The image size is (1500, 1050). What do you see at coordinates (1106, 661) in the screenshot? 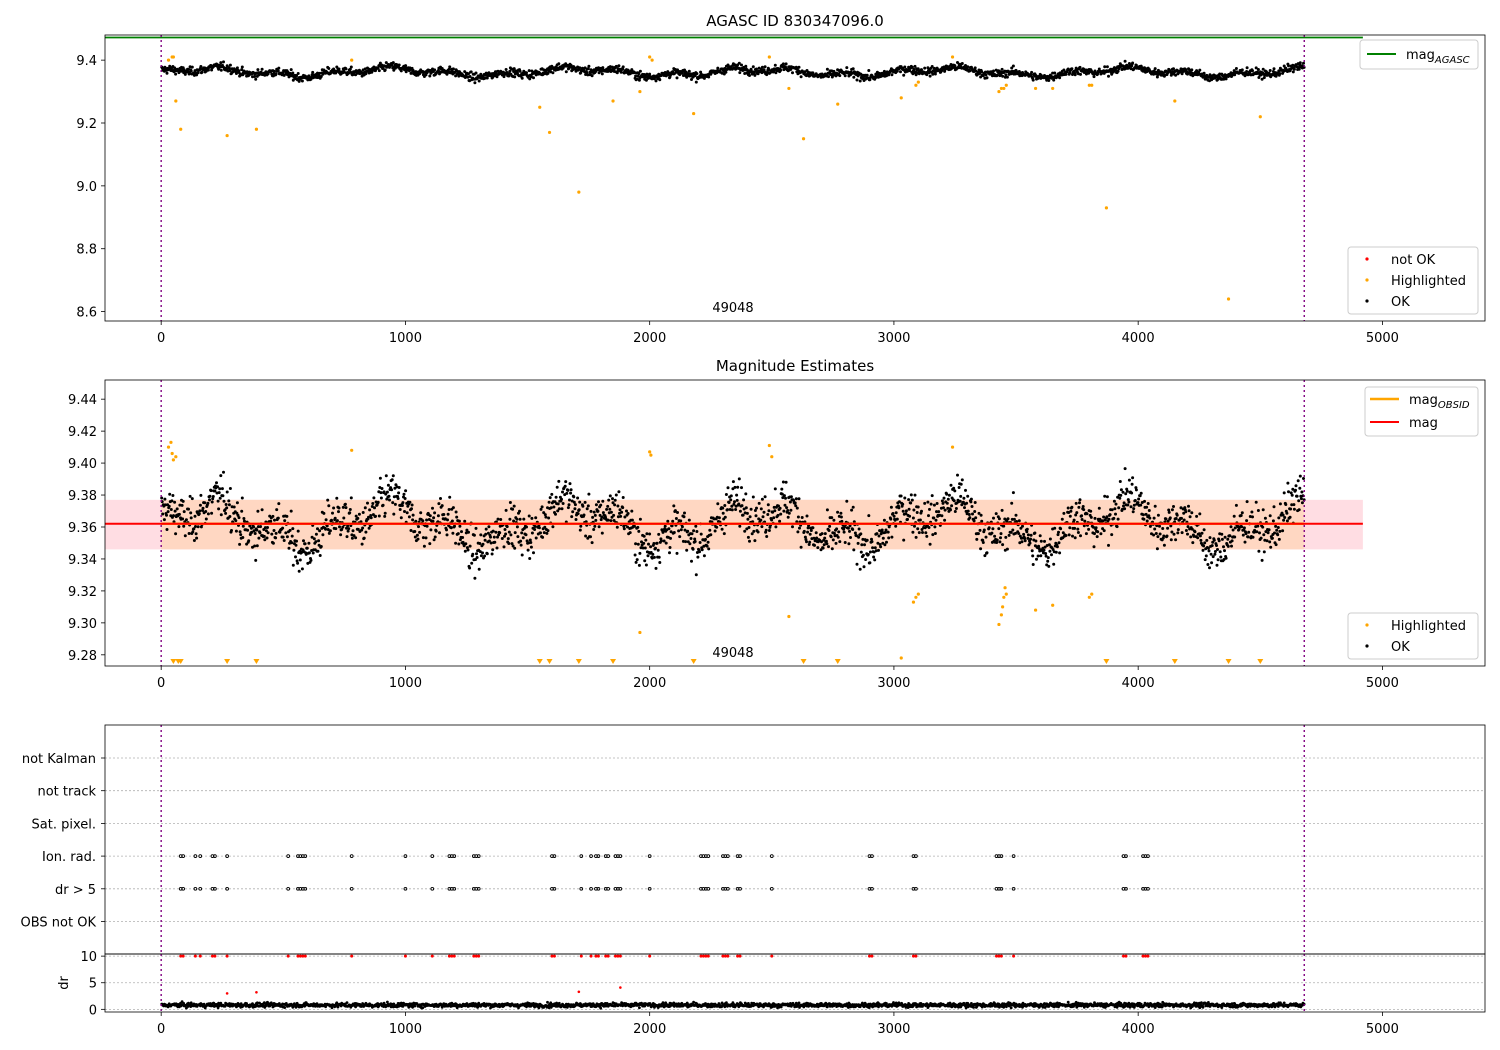
I see `offscale-marker` at bounding box center [1106, 661].